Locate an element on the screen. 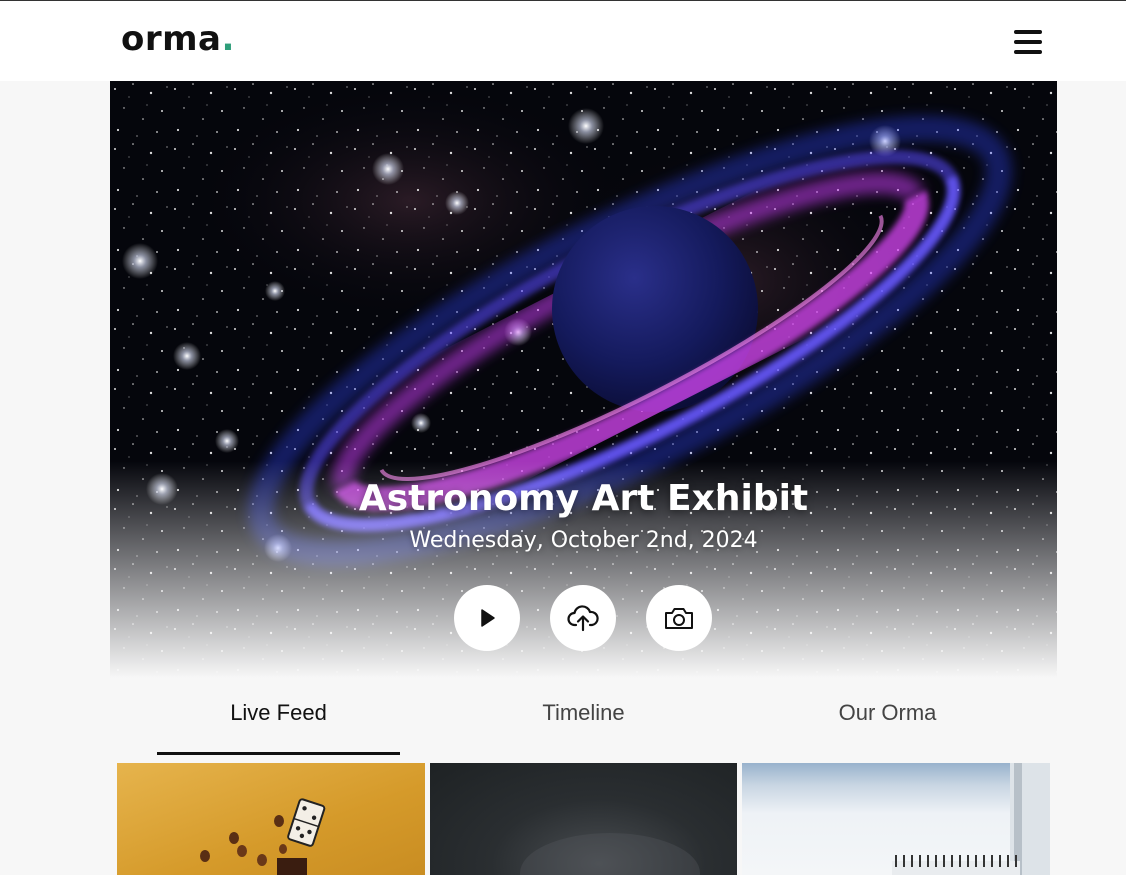  play-icon is located at coordinates (488, 618).